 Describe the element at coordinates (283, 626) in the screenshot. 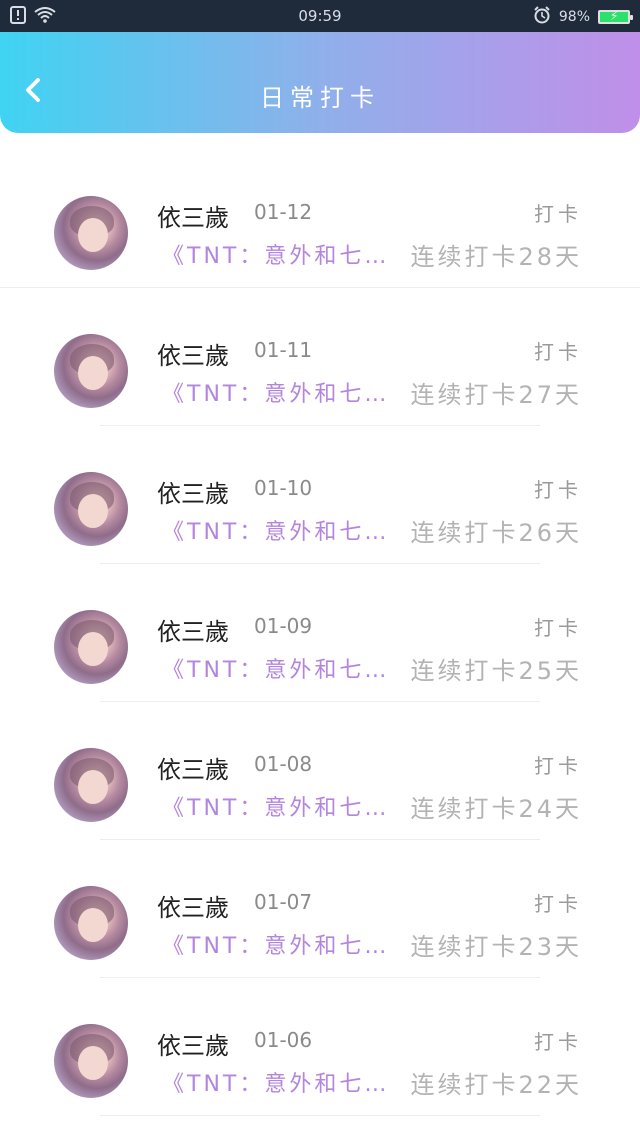

I see `checkin-date: 01-09` at that location.